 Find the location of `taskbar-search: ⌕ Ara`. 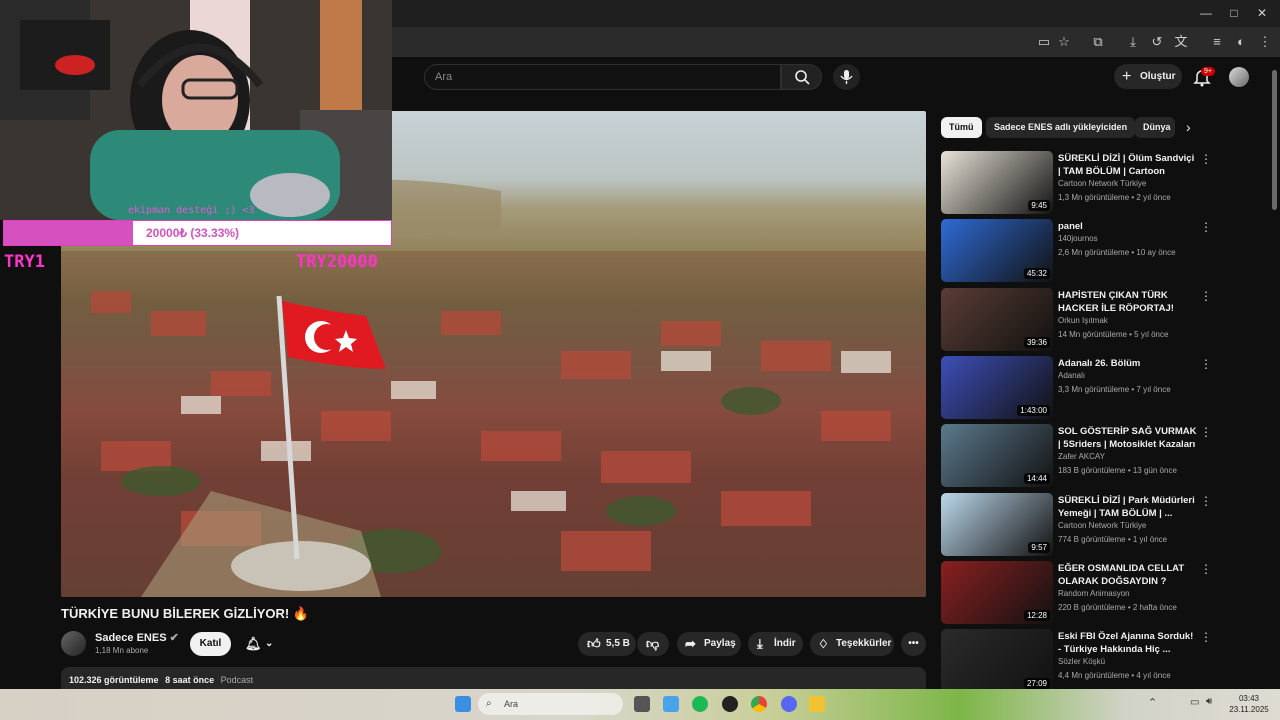

taskbar-search: ⌕ Ara is located at coordinates (550, 704).